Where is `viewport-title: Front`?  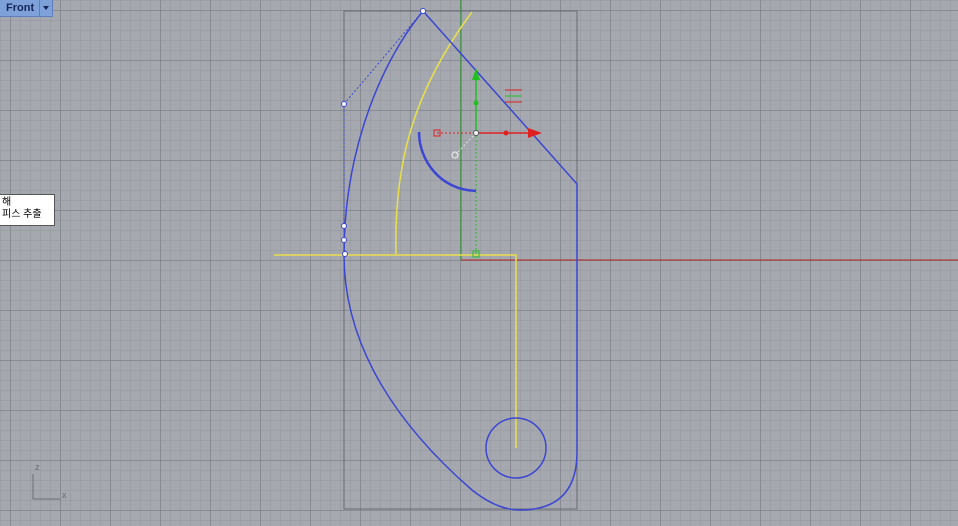 viewport-title: Front is located at coordinates (19, 8).